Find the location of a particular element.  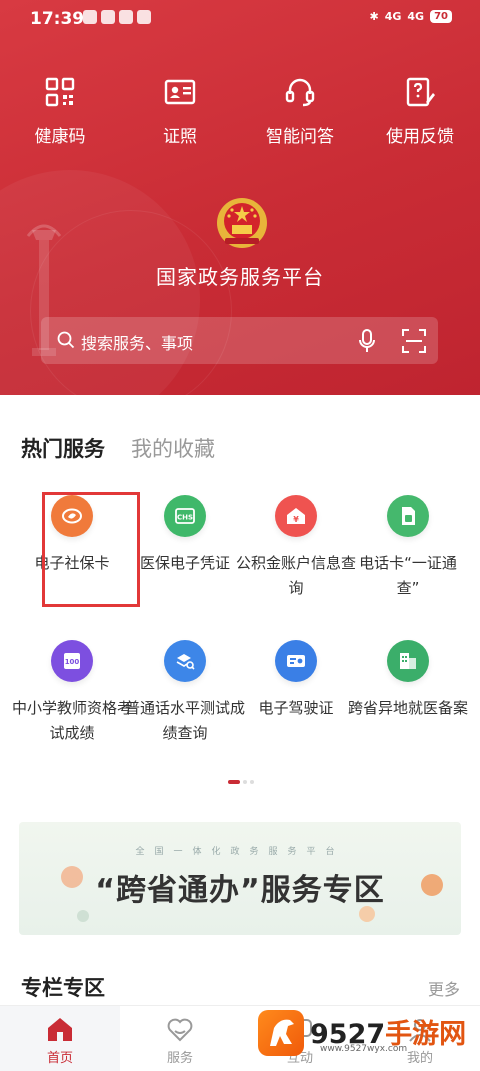

housing-fund-icon: ¥ is located at coordinates (296, 516).